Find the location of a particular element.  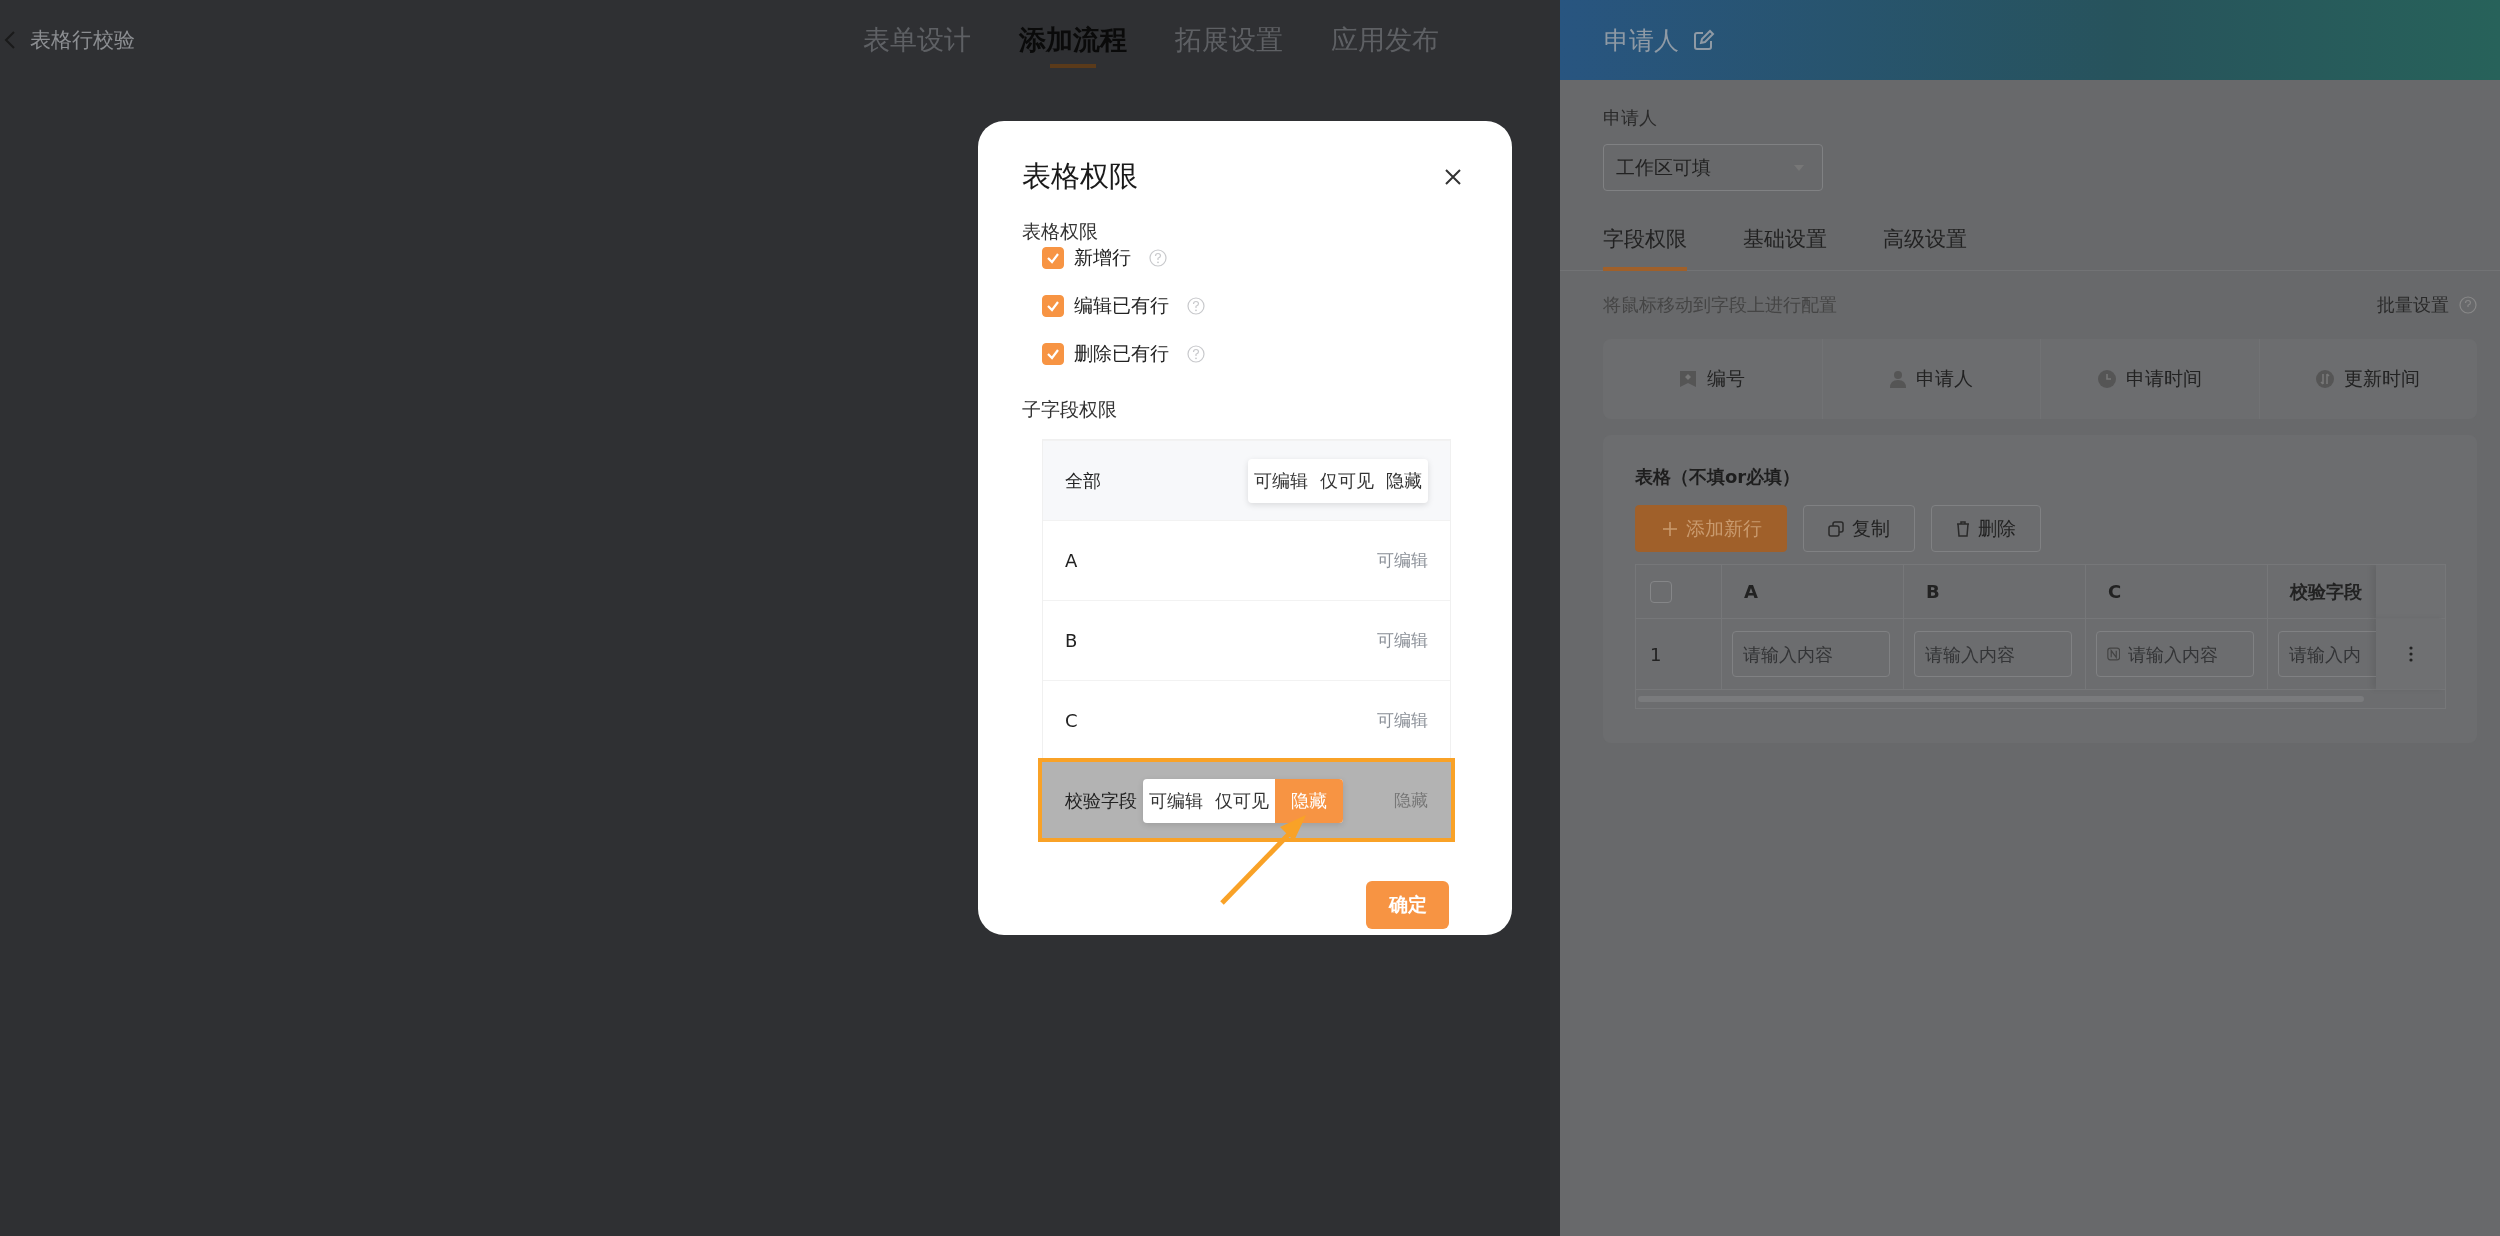

highlighted-row: 校验字段 可编辑 仅可见 隐藏 隐藏 is located at coordinates (1246, 800).